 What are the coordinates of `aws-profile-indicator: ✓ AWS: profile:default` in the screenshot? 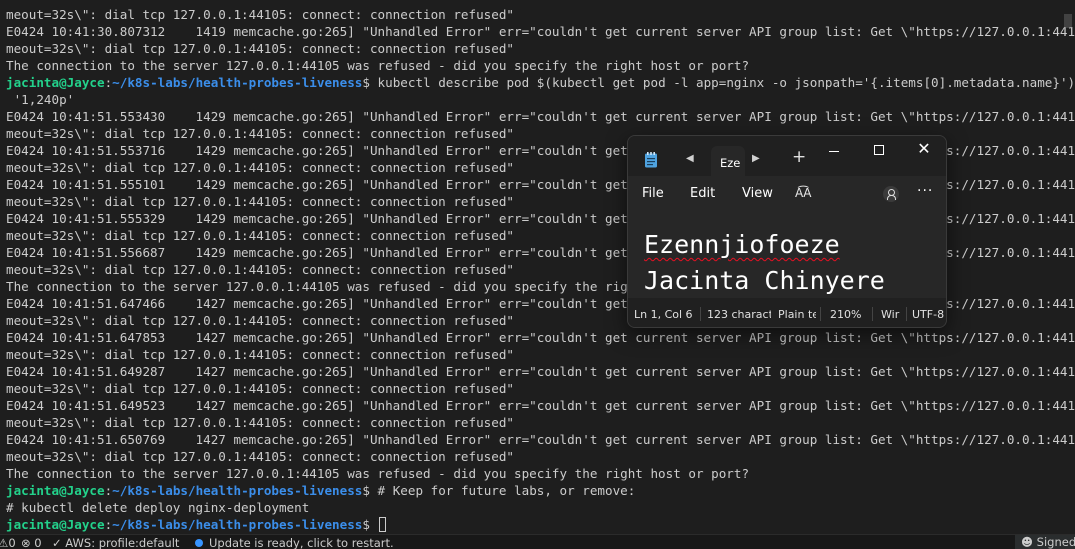 It's located at (115, 542).